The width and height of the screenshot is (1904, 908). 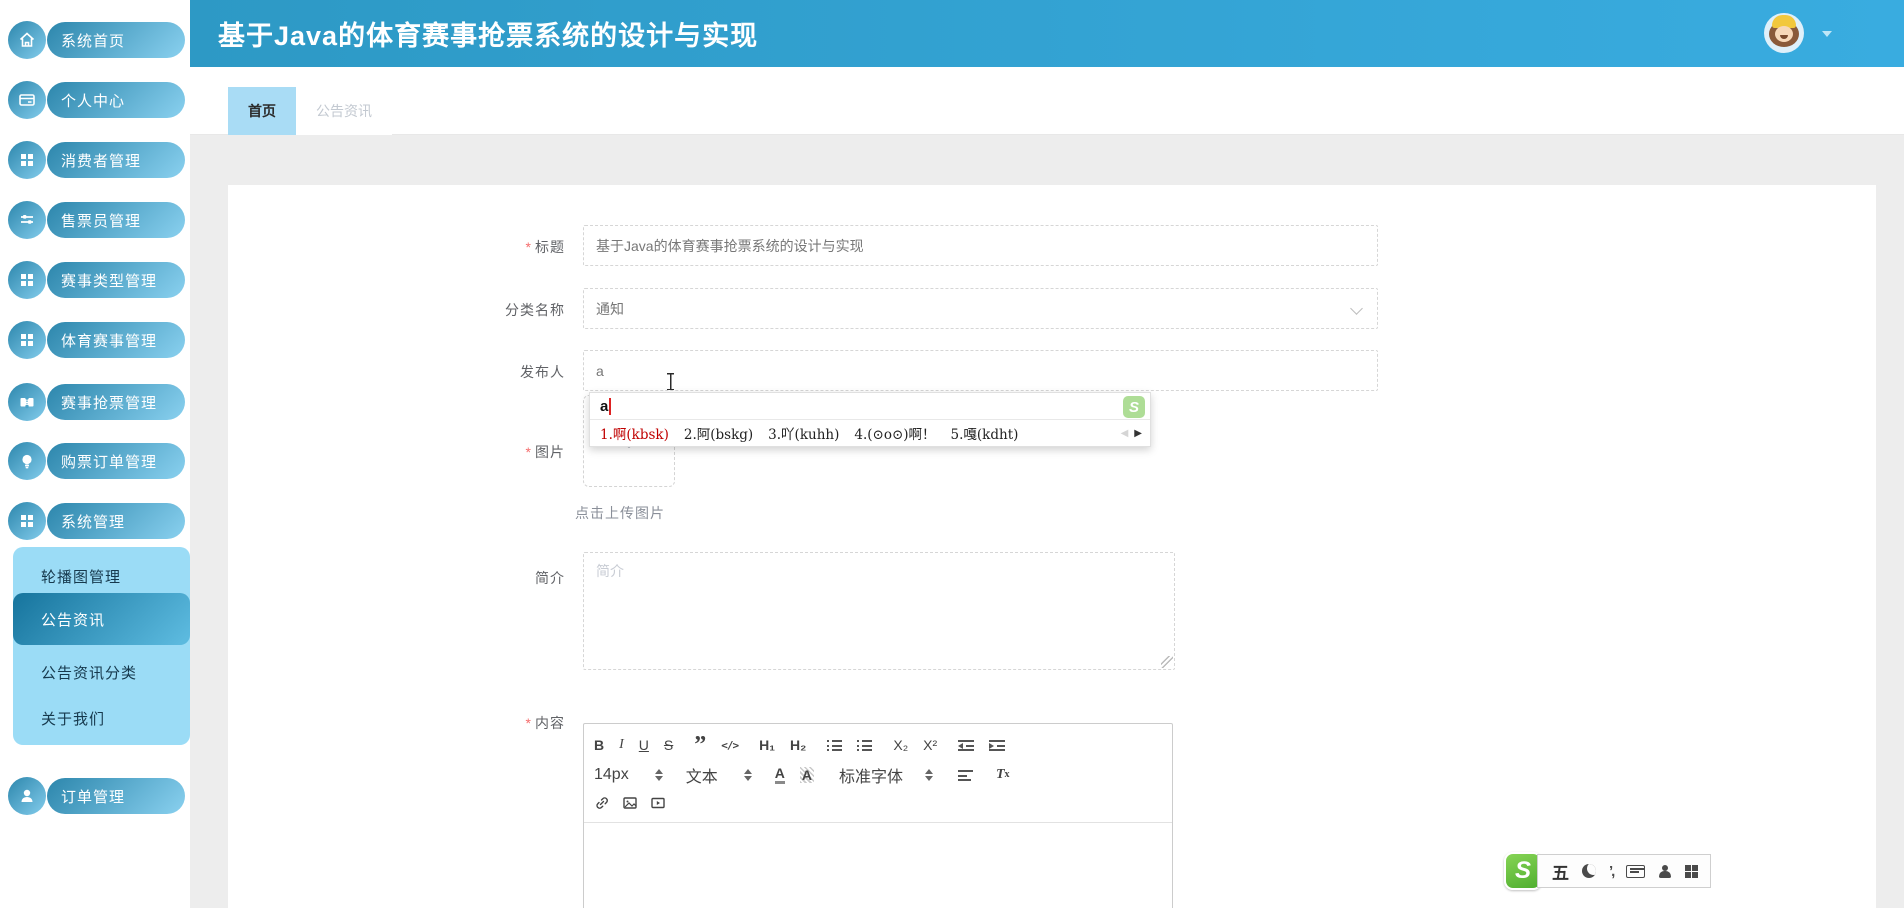 I want to click on submenu-item-about-us: 关于我们, so click(x=101, y=718).